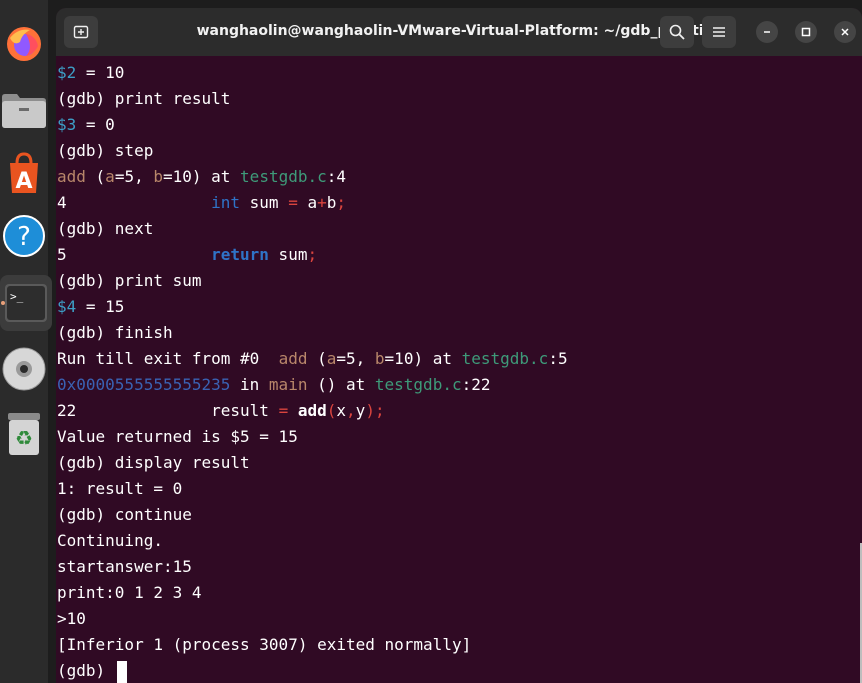  I want to click on terminal-text: +, so click(322, 202).